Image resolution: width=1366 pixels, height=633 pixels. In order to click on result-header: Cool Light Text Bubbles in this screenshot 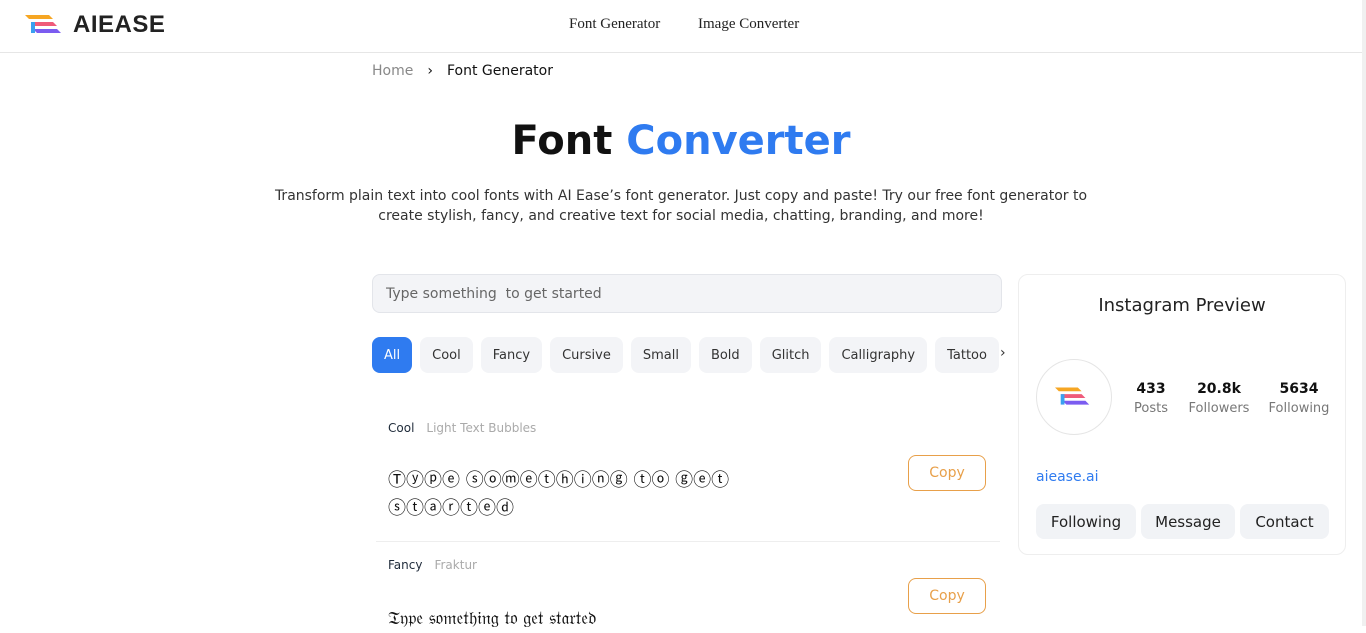, I will do `click(462, 428)`.